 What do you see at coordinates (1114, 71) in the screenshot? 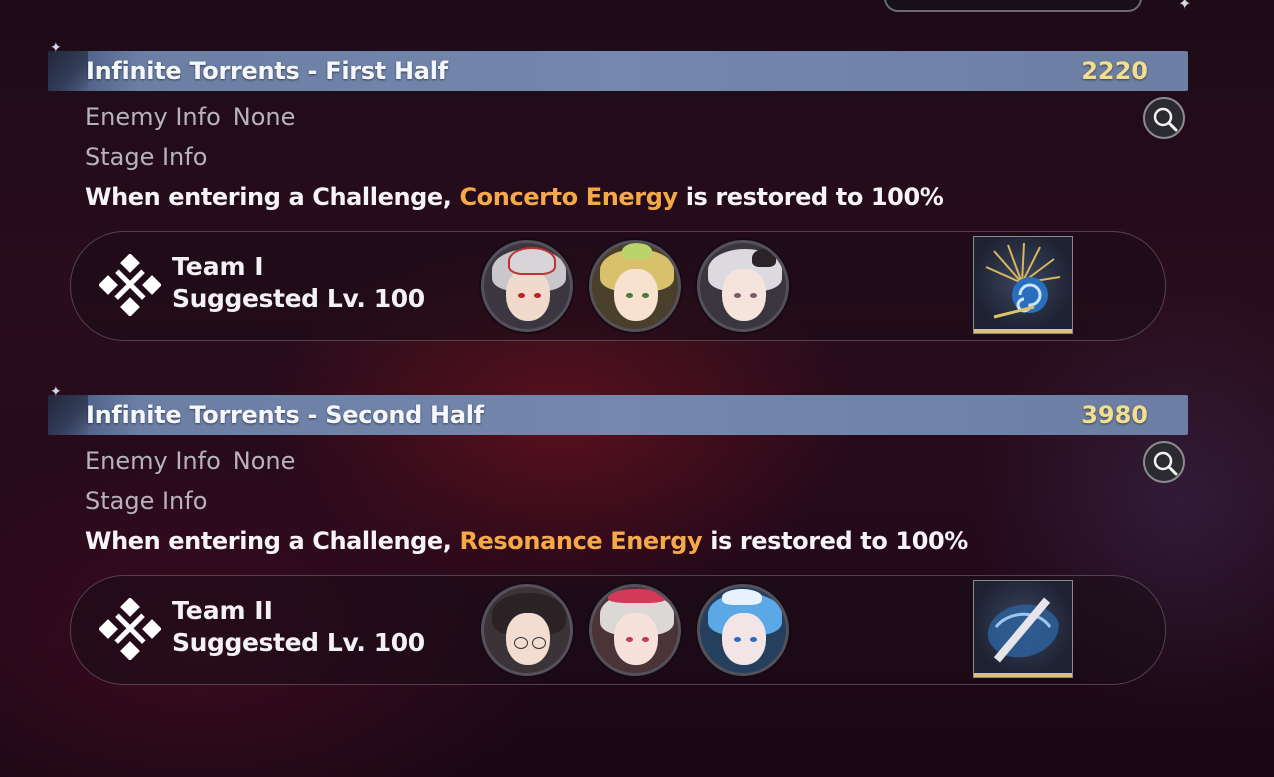
I see `stage-score: 2220` at bounding box center [1114, 71].